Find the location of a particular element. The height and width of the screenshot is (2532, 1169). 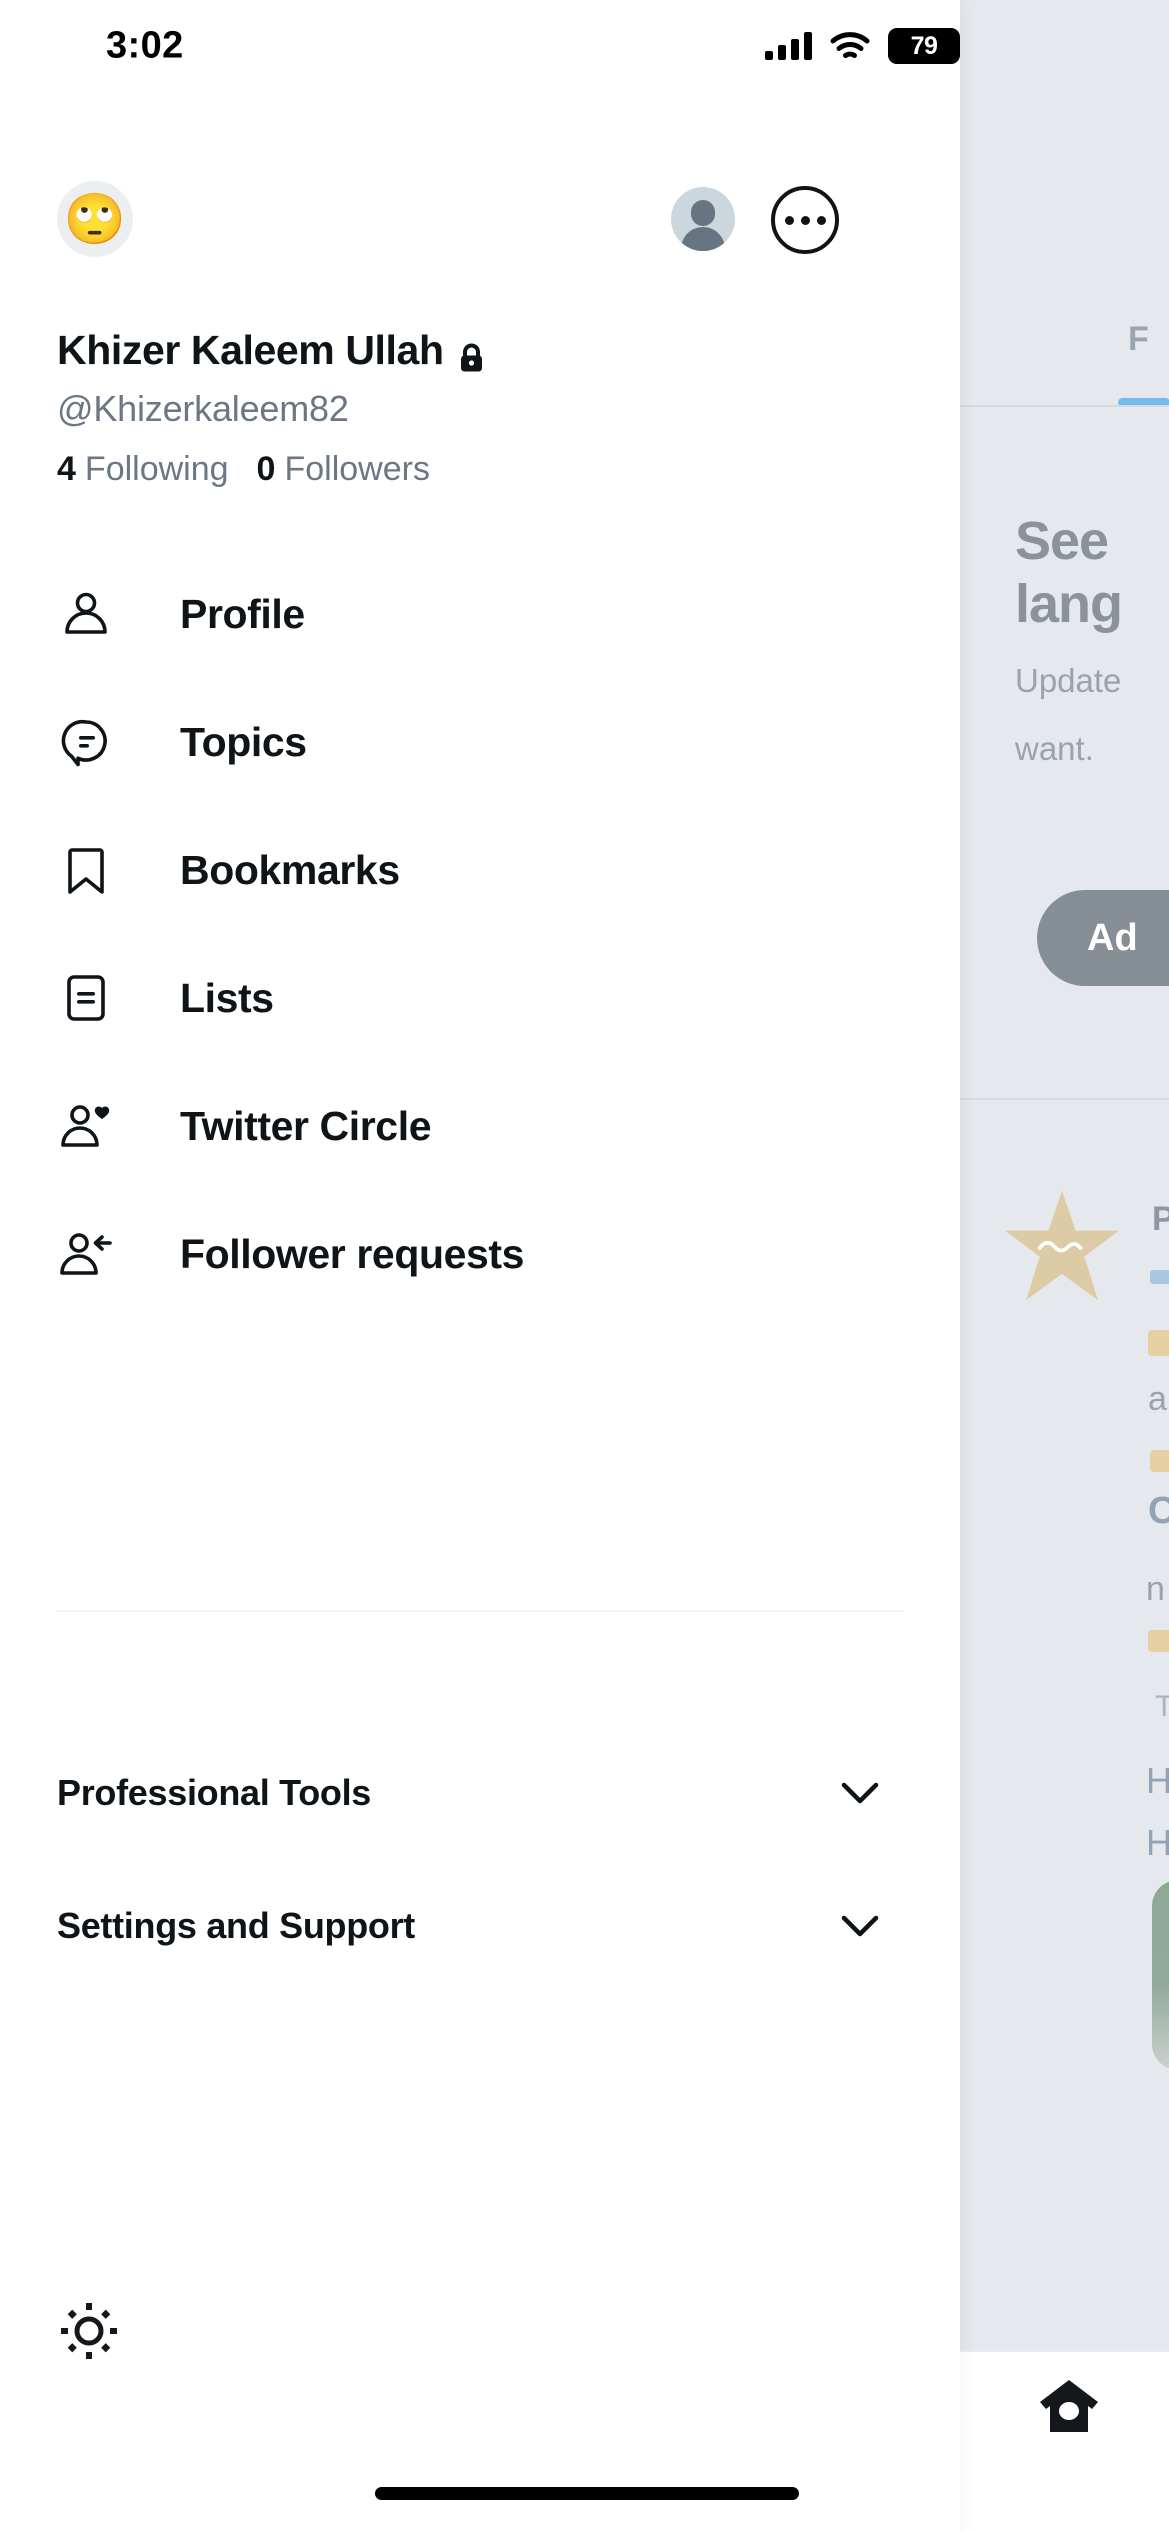

background-post-line5: H is located at coordinates (1157, 1780).